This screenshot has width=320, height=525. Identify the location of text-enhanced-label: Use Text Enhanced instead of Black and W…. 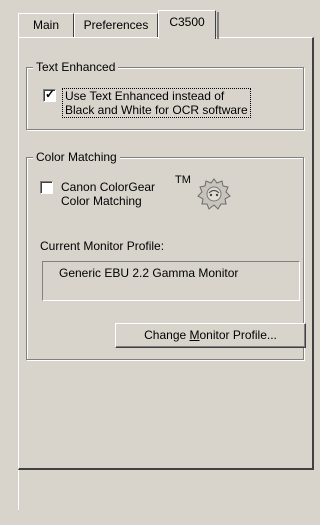
(156, 103).